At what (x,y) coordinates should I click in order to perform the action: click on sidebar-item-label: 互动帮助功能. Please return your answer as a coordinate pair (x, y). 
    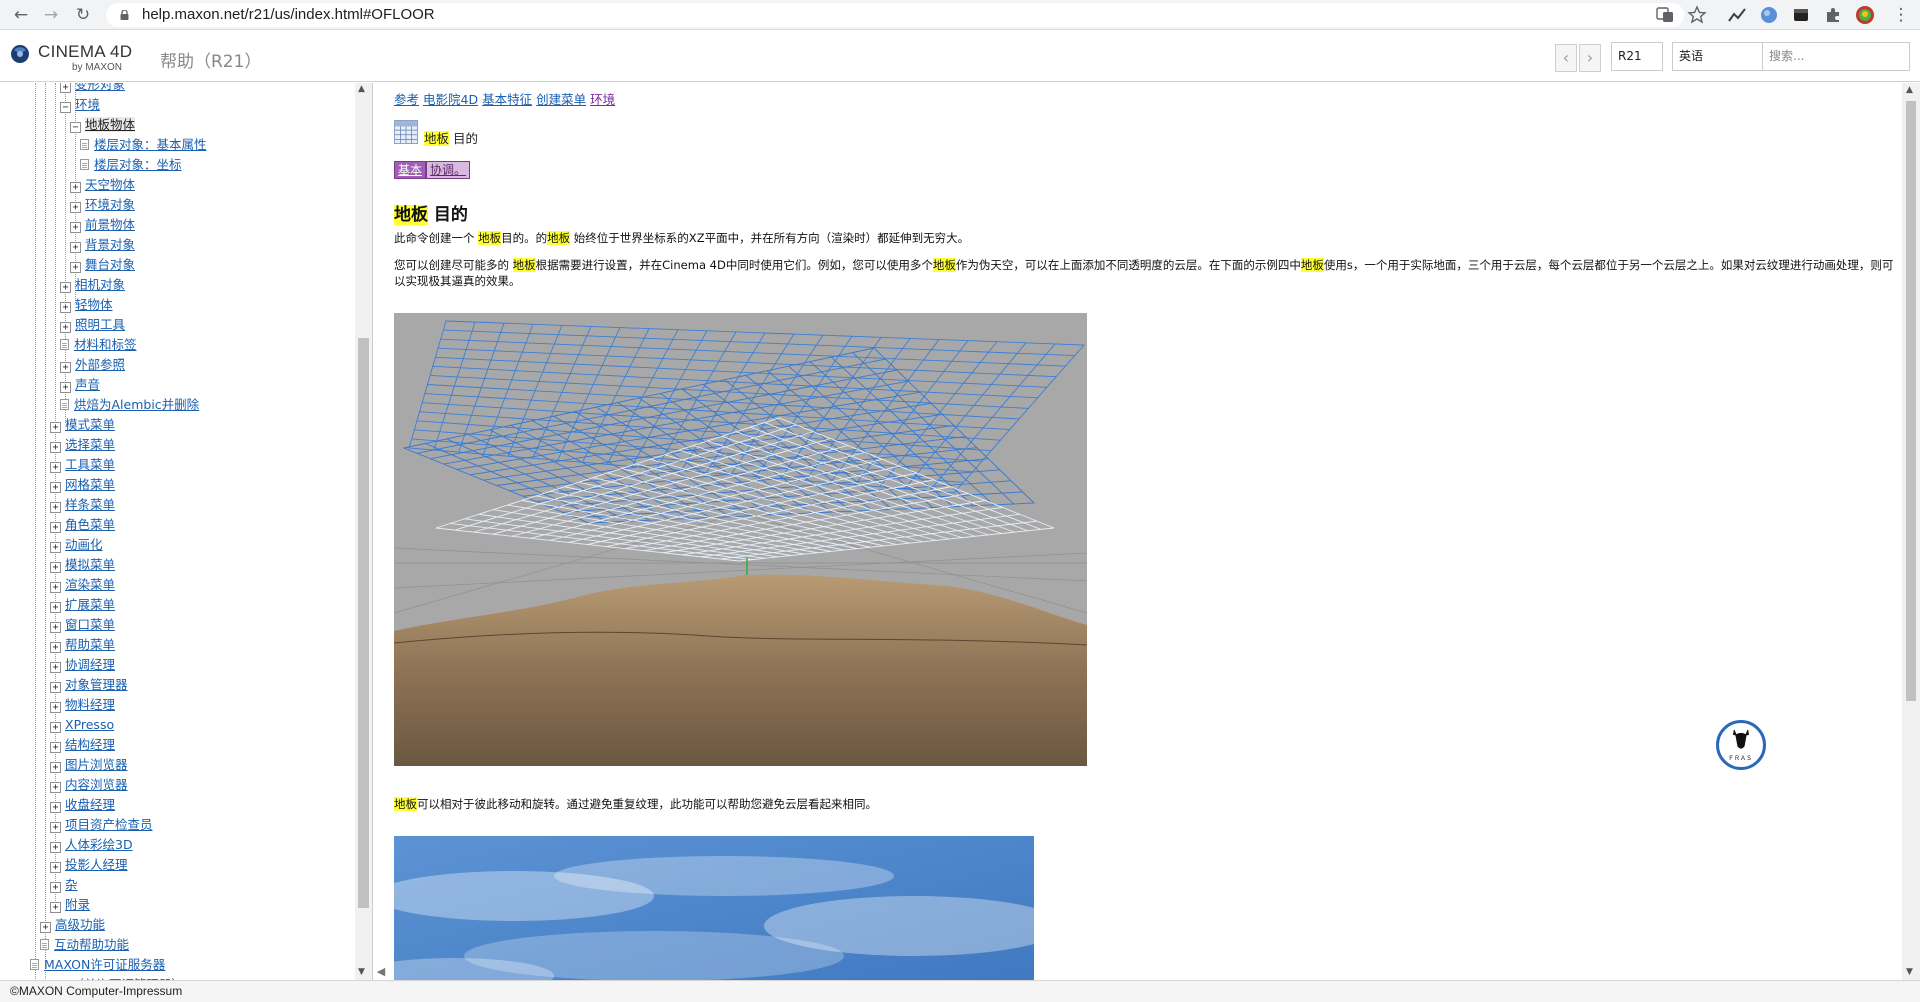
    Looking at the image, I should click on (91, 944).